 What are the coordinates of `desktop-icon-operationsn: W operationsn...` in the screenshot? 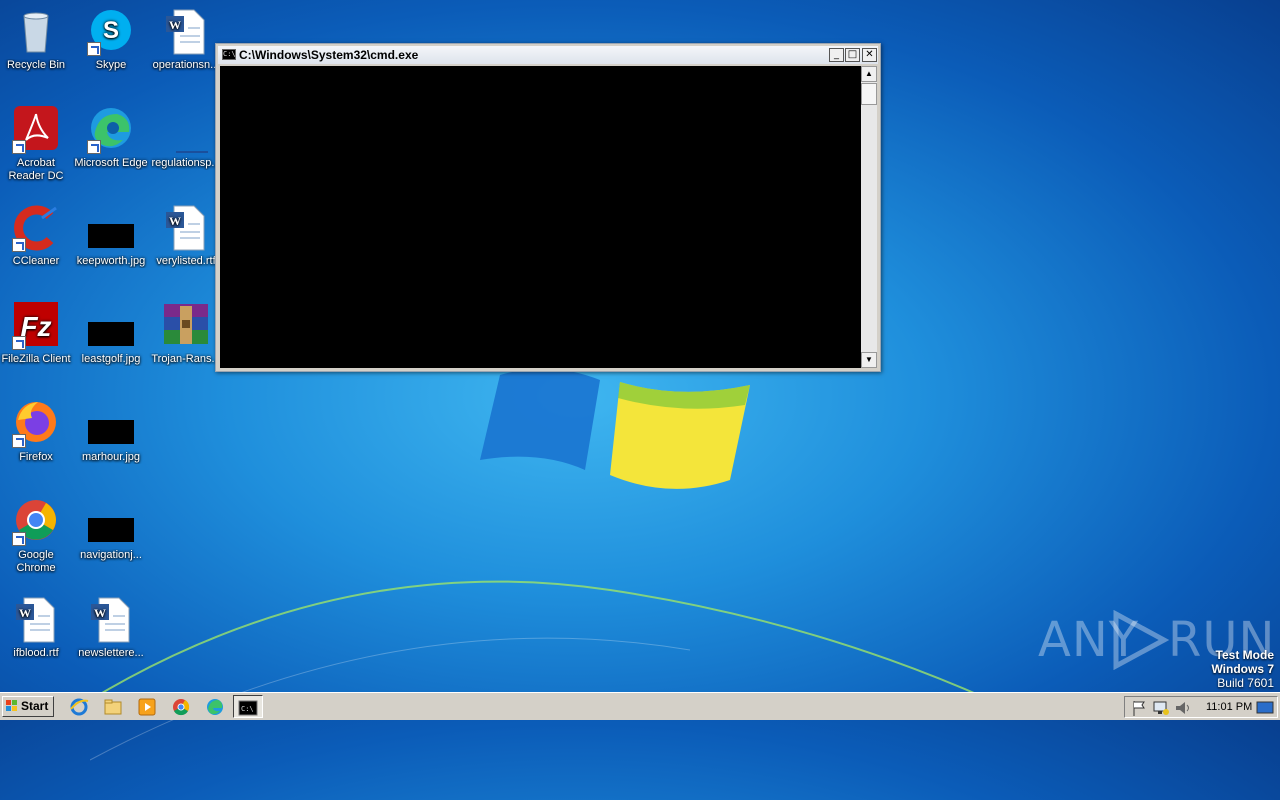 It's located at (186, 40).